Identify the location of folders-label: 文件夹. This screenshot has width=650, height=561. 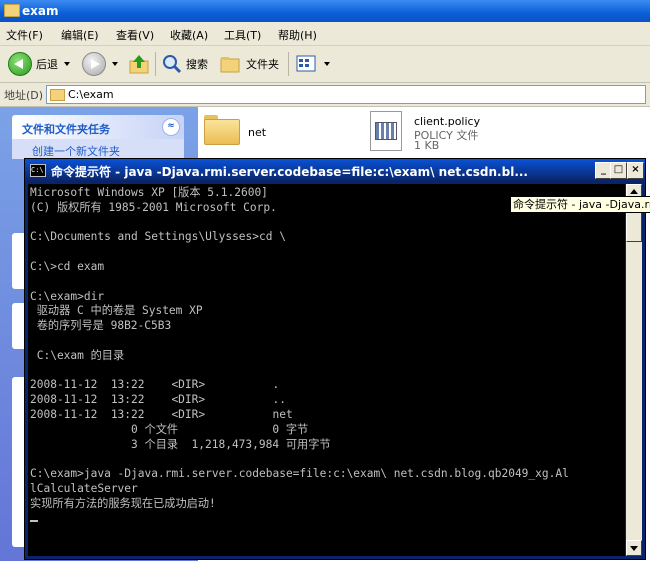
(262, 64).